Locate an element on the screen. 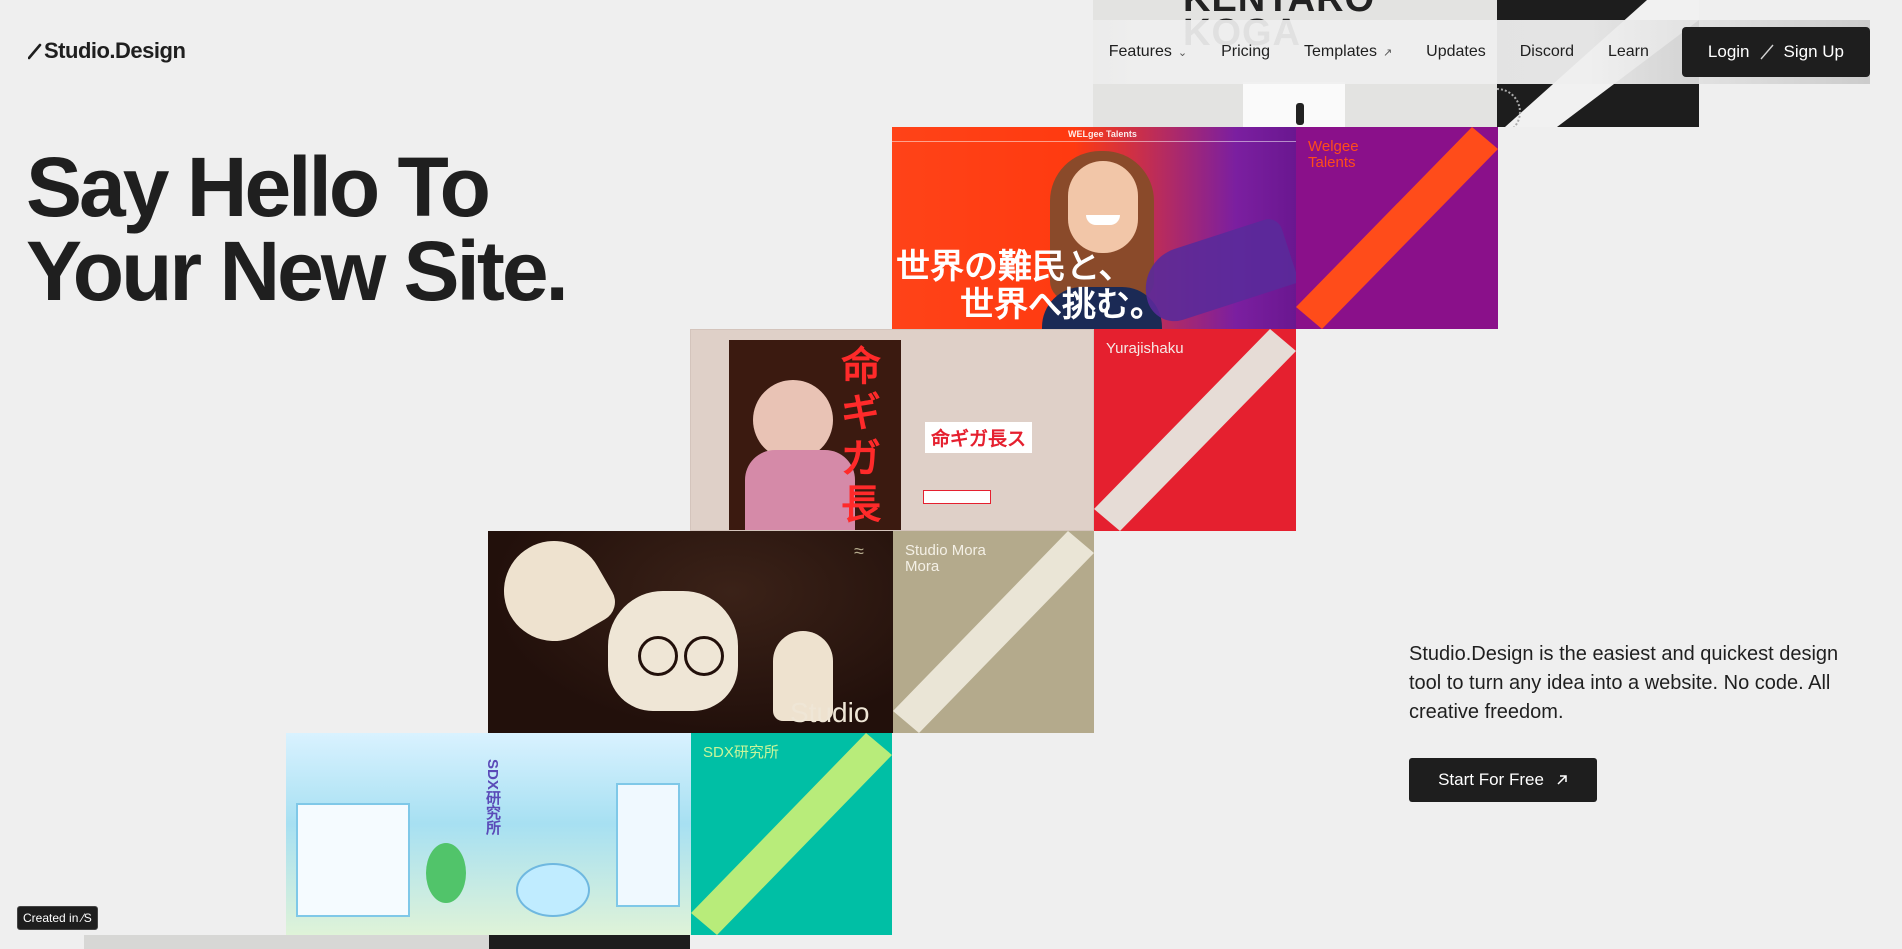  showcase-card-next is located at coordinates (589, 942).